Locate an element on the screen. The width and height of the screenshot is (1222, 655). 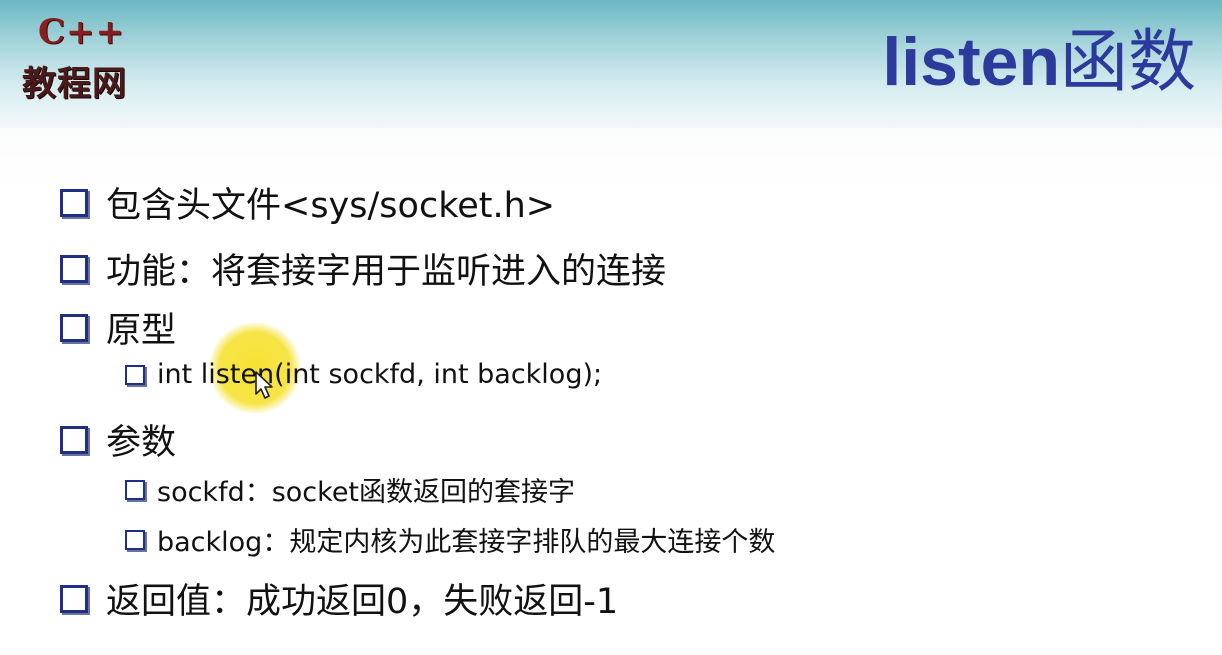
logo-line-2: 教程网 is located at coordinates (74, 84).